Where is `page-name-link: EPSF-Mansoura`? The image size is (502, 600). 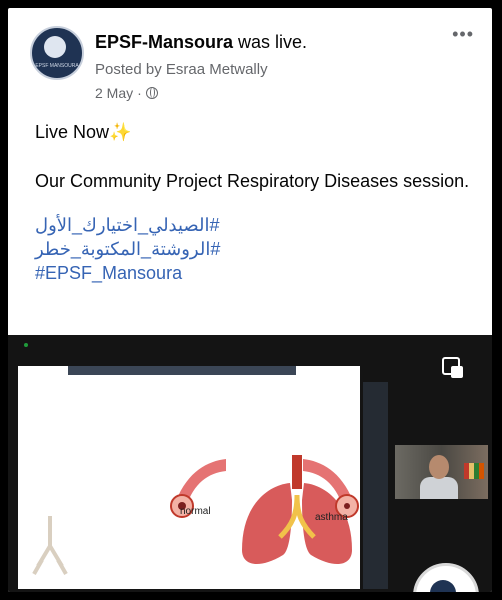 page-name-link: EPSF-Mansoura is located at coordinates (164, 42).